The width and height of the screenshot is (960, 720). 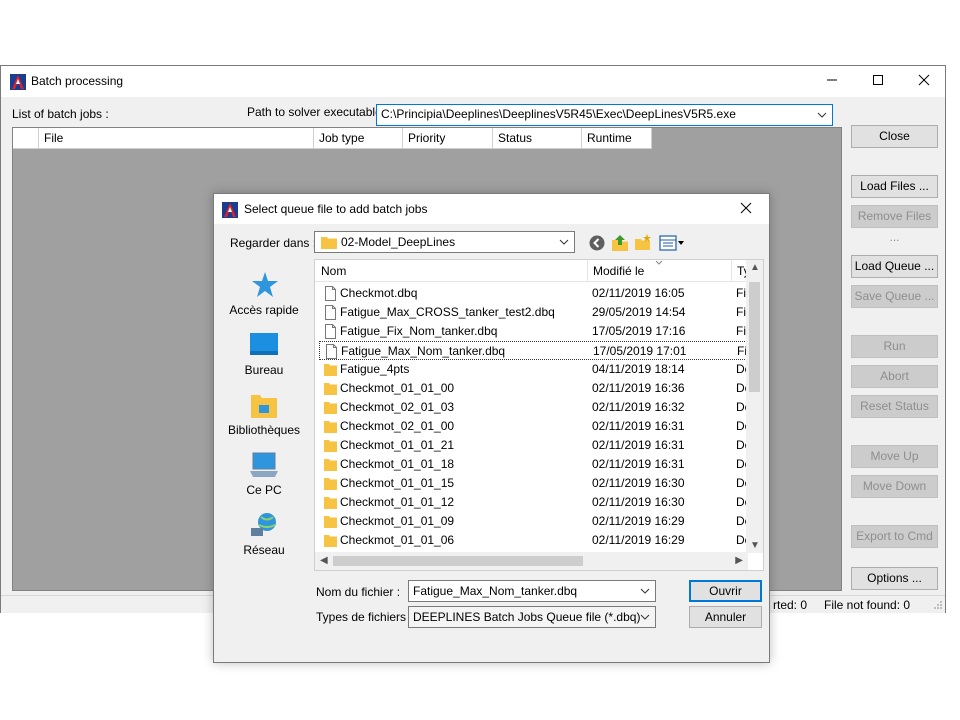 What do you see at coordinates (77, 81) in the screenshot?
I see `window-title: Batch processing` at bounding box center [77, 81].